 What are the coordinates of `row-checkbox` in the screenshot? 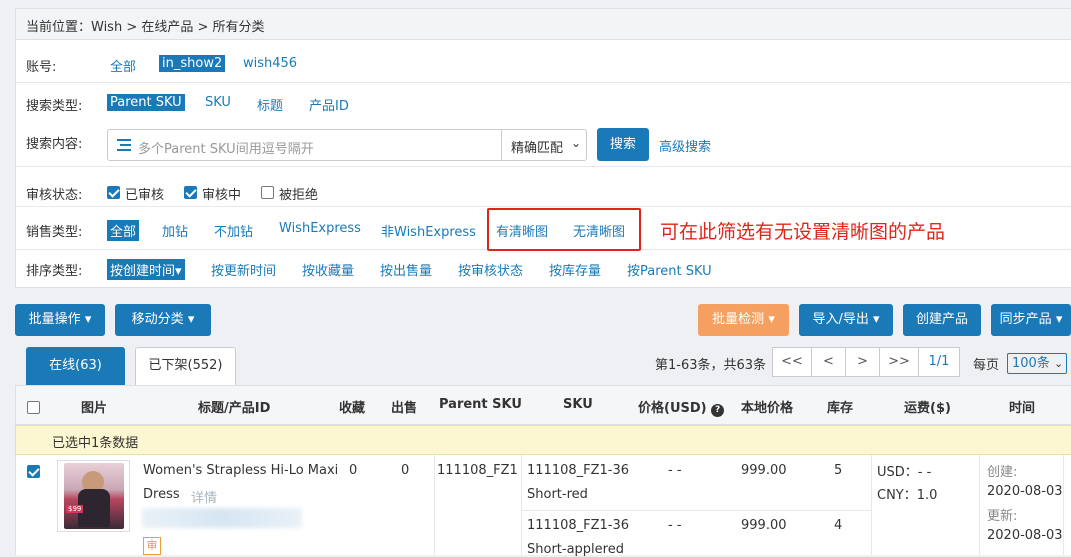 It's located at (33, 471).